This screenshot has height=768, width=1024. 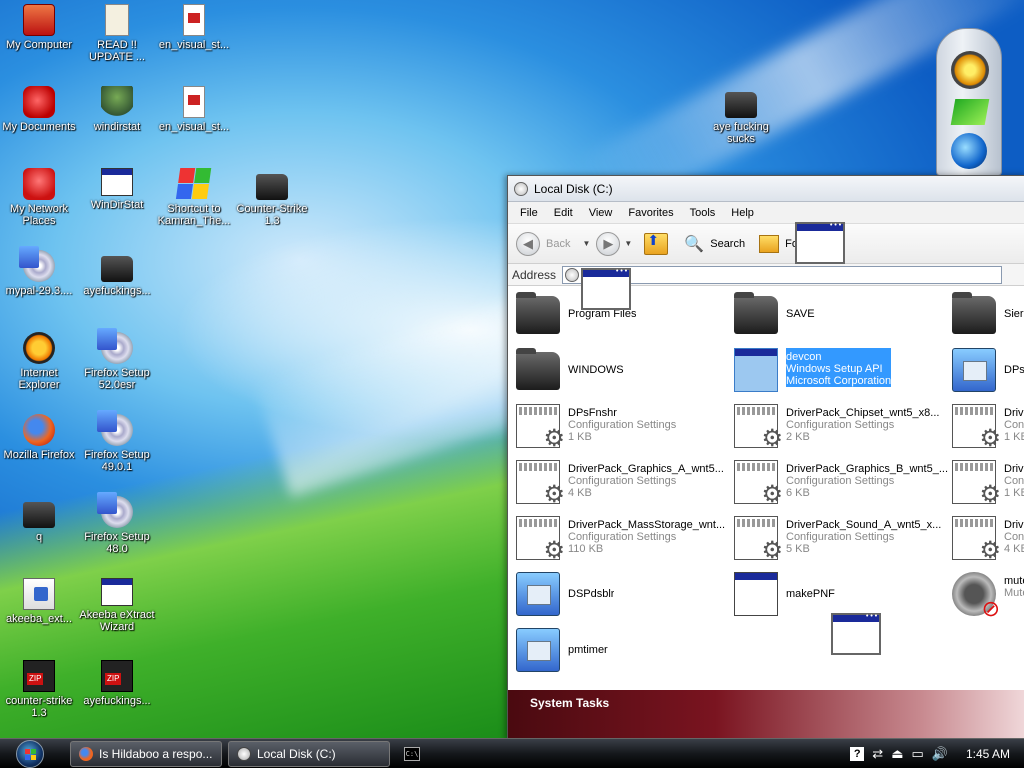 I want to click on windows-logo-icon, so click(x=30, y=753).